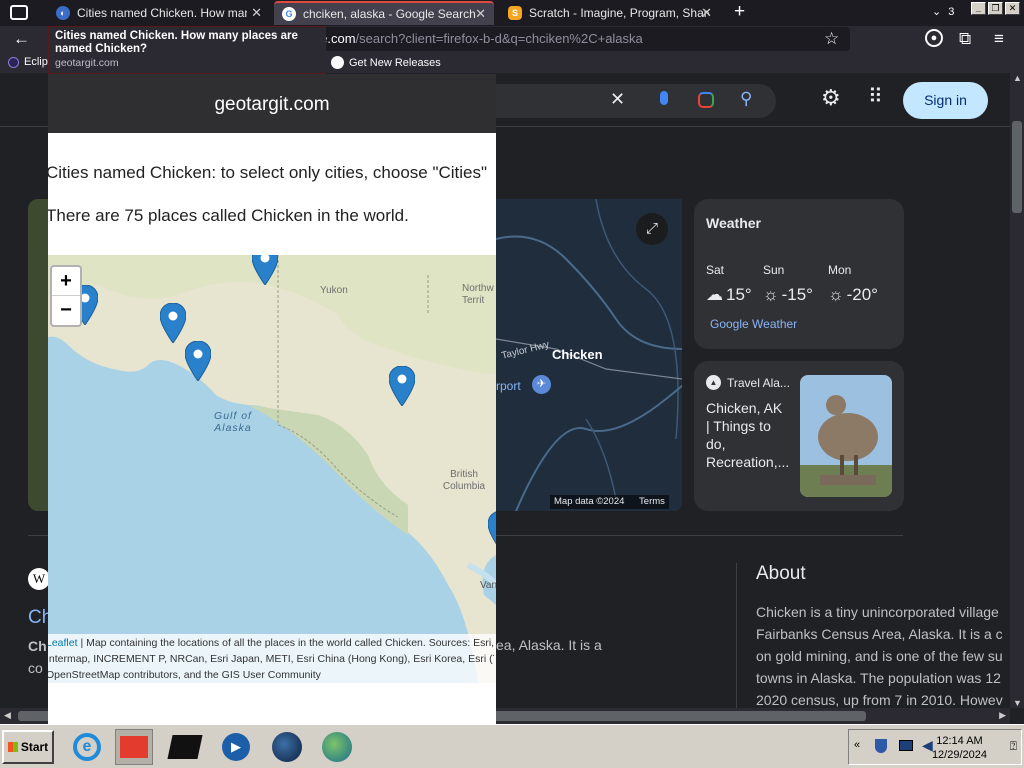 The width and height of the screenshot is (1024, 768). I want to click on search-box: ✕ ⚲, so click(618, 101).